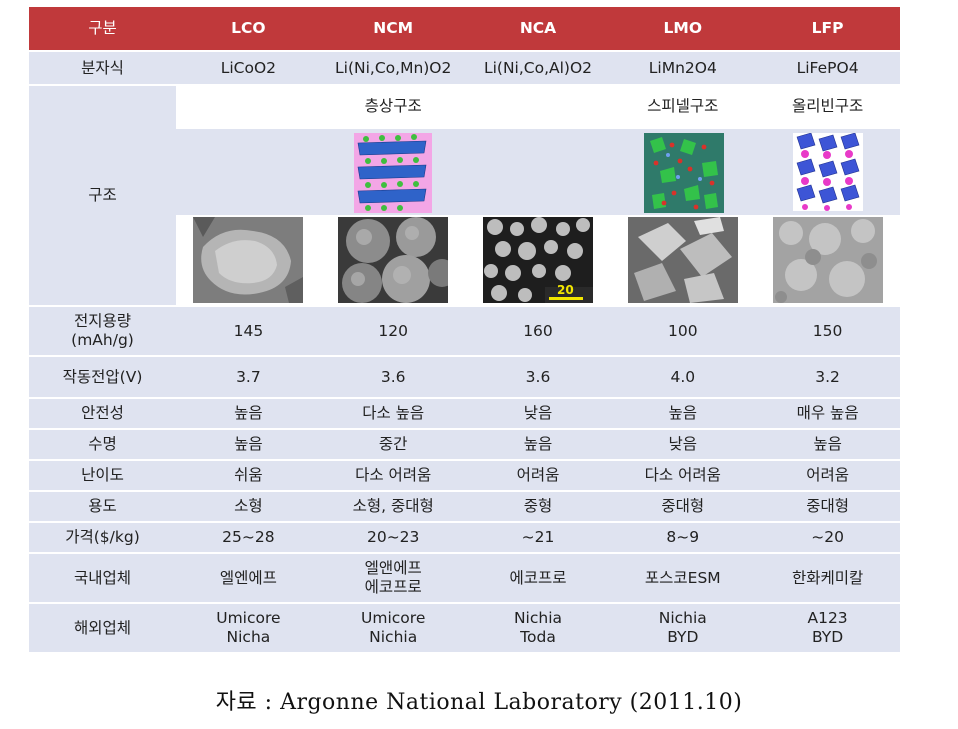 Image resolution: width=958 pixels, height=729 pixels. I want to click on row-label-overseas: 해외업체, so click(102, 629).